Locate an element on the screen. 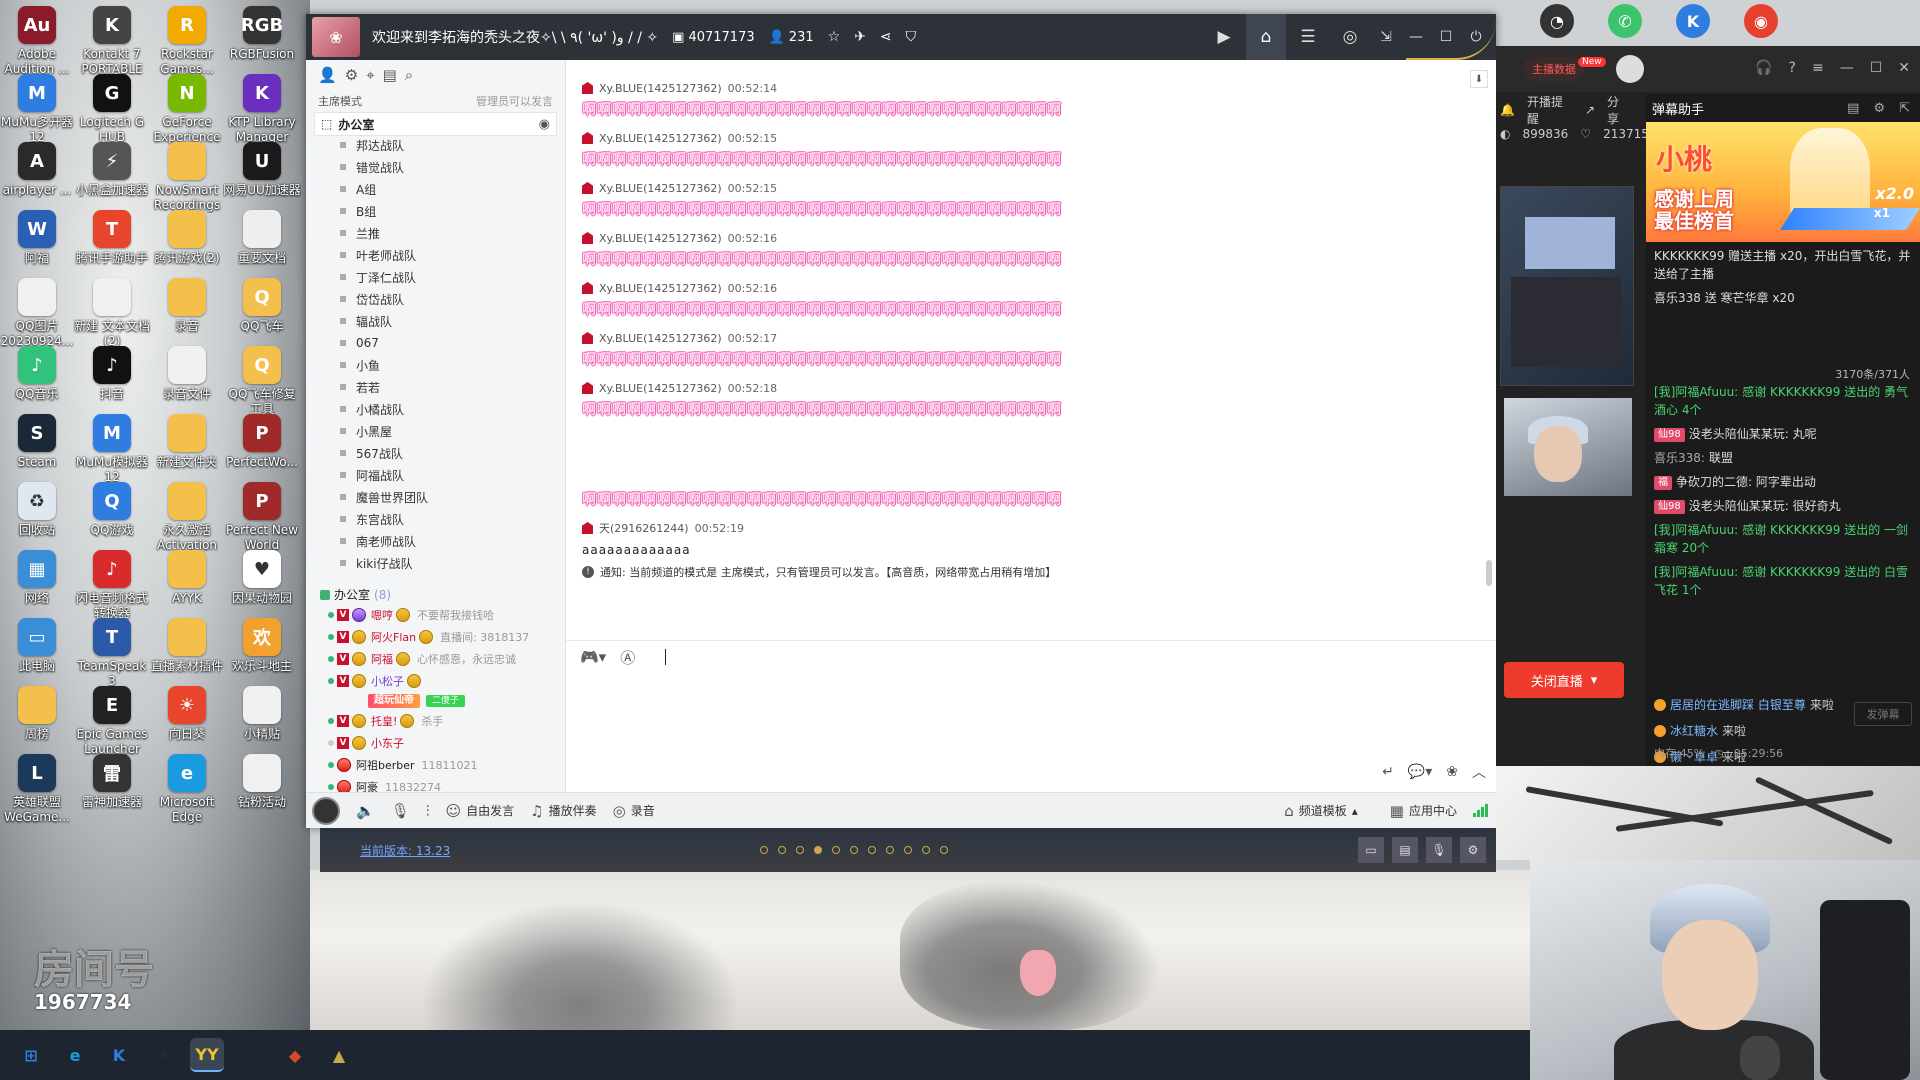 The height and width of the screenshot is (1080, 1920). channel-tree-item: 067 is located at coordinates (433, 343).